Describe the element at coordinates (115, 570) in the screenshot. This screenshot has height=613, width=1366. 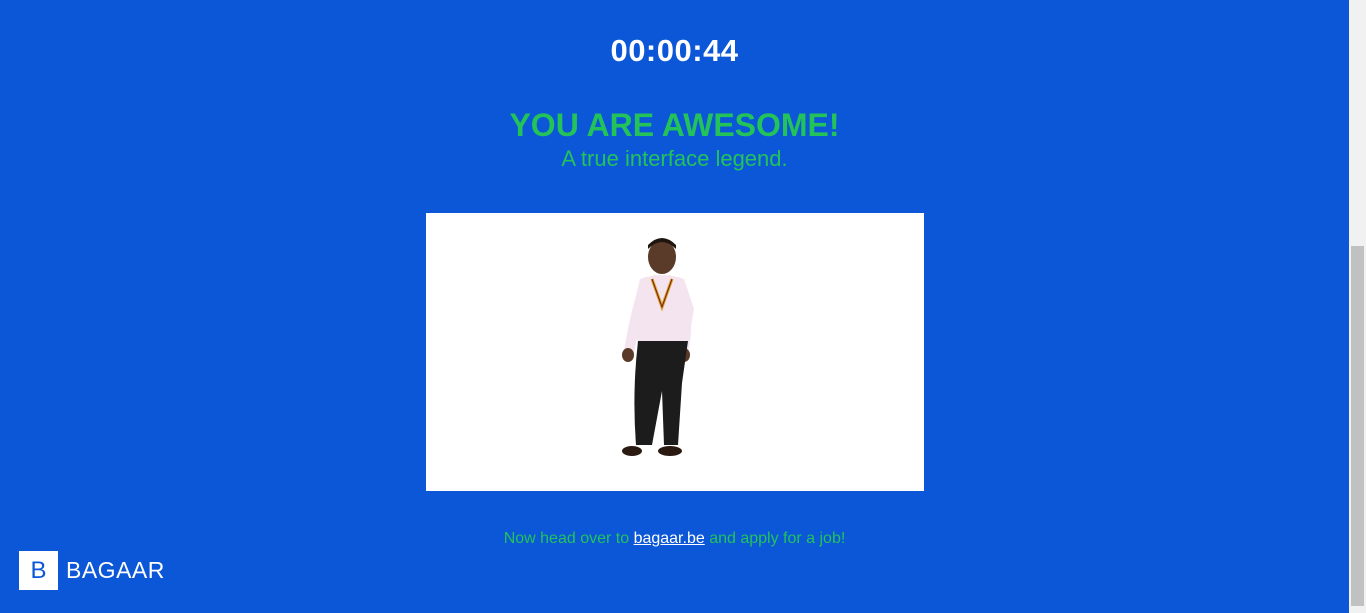
I see `logo-wordmark: BAGAAR` at that location.